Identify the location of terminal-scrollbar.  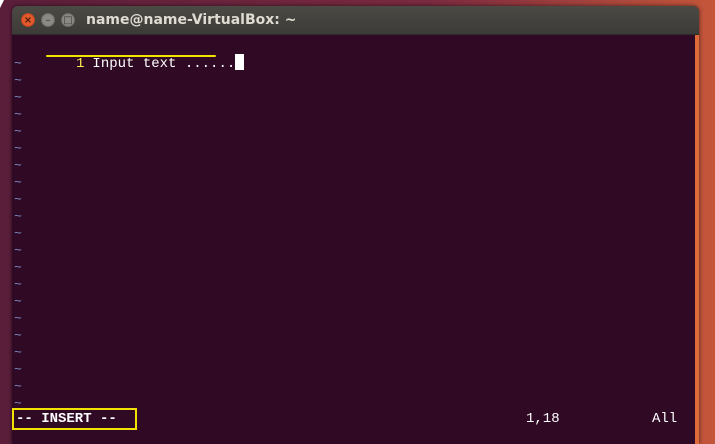
(697, 239).